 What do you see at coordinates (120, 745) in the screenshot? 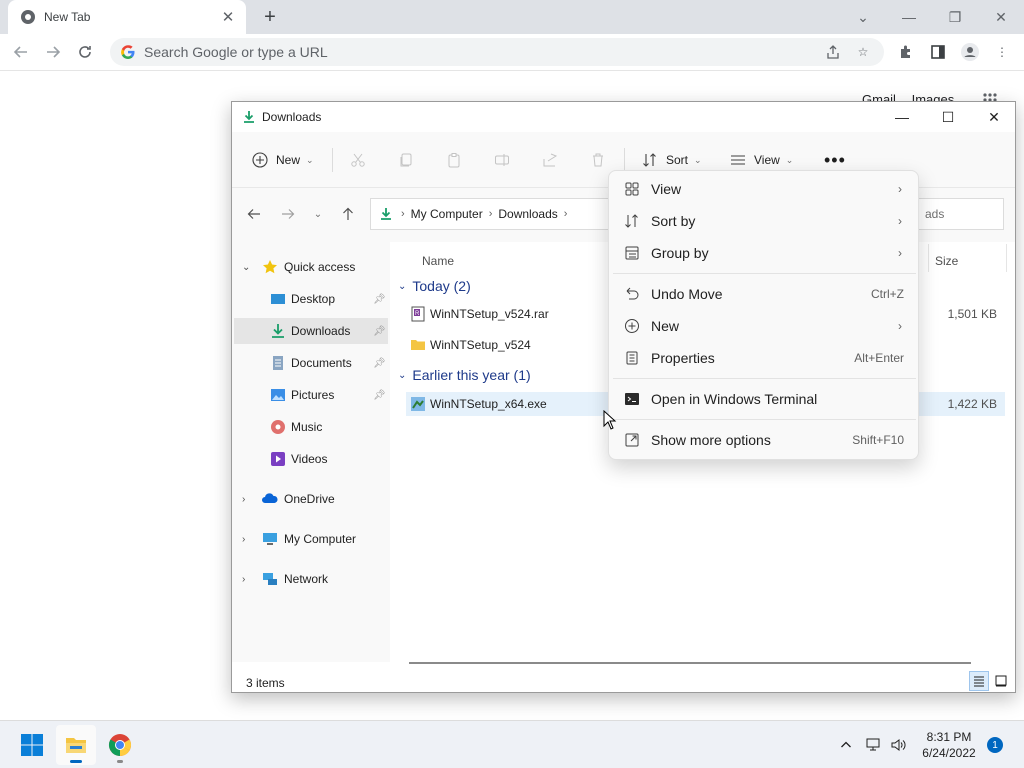
I see `taskbar-chrome` at bounding box center [120, 745].